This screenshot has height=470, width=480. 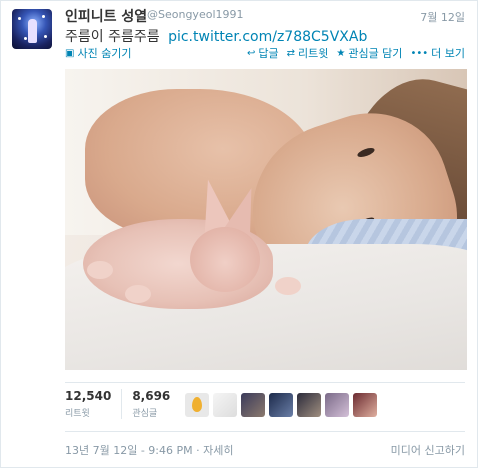 I want to click on tweet-date: 7월 12일, so click(x=442, y=17).